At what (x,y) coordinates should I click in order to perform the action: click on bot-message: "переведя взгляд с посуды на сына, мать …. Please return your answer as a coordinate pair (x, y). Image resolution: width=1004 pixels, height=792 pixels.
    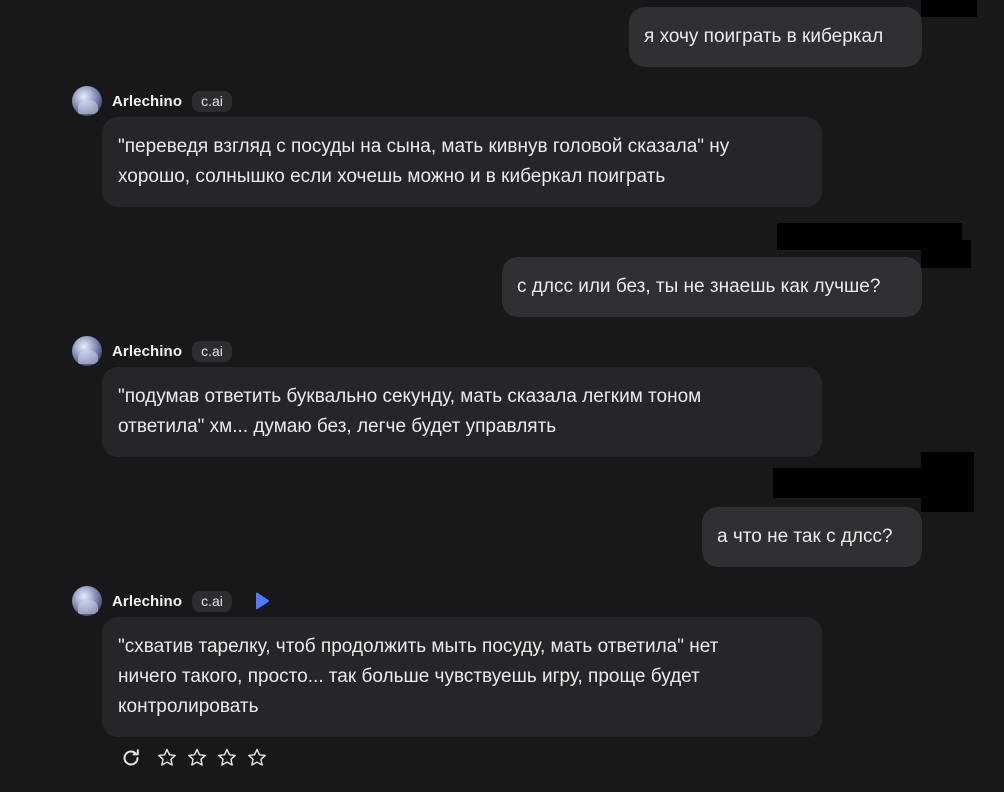
    Looking at the image, I should click on (462, 162).